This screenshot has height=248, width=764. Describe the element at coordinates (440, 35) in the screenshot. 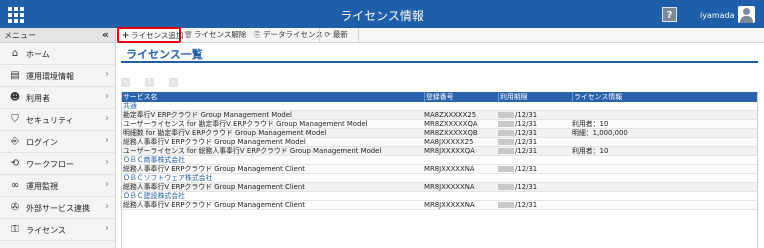

I see `toolbar: + ライセンス追加 🗑ライセンス解除 ⎘ データライセンス ⟳ 最新` at that location.